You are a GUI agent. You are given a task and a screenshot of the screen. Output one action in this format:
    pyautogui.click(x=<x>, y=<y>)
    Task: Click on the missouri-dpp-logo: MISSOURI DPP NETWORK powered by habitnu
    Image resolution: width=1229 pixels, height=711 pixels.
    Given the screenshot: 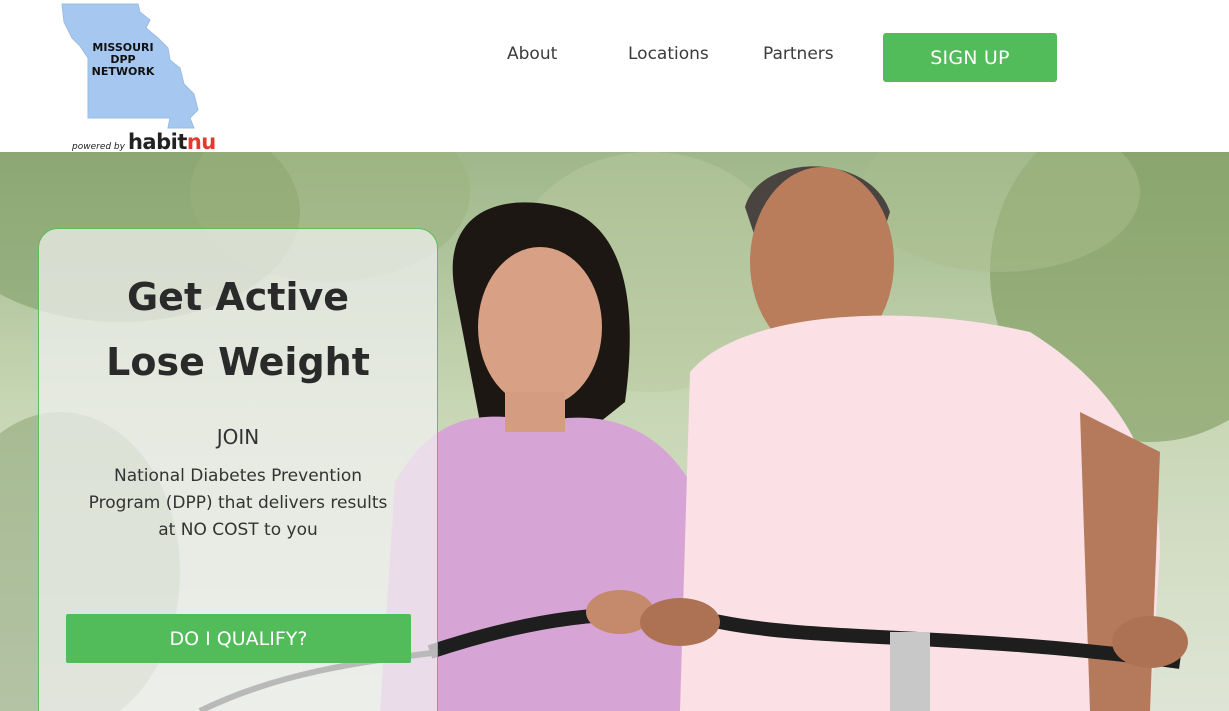 What is the action you would take?
    pyautogui.click(x=138, y=78)
    